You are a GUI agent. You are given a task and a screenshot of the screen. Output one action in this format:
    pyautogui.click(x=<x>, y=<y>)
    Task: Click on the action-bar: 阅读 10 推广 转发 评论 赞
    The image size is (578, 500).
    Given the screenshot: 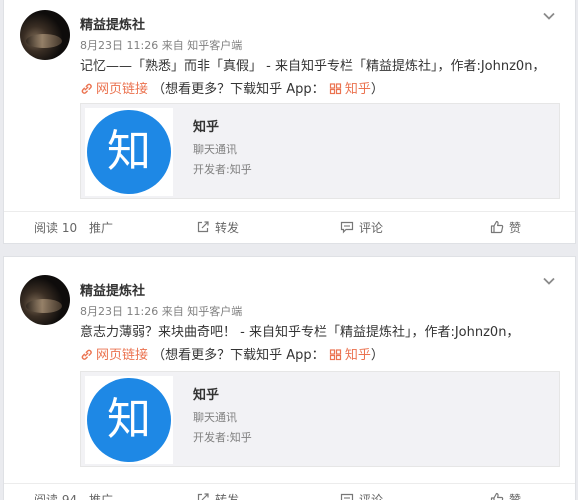 What is the action you would take?
    pyautogui.click(x=289, y=227)
    